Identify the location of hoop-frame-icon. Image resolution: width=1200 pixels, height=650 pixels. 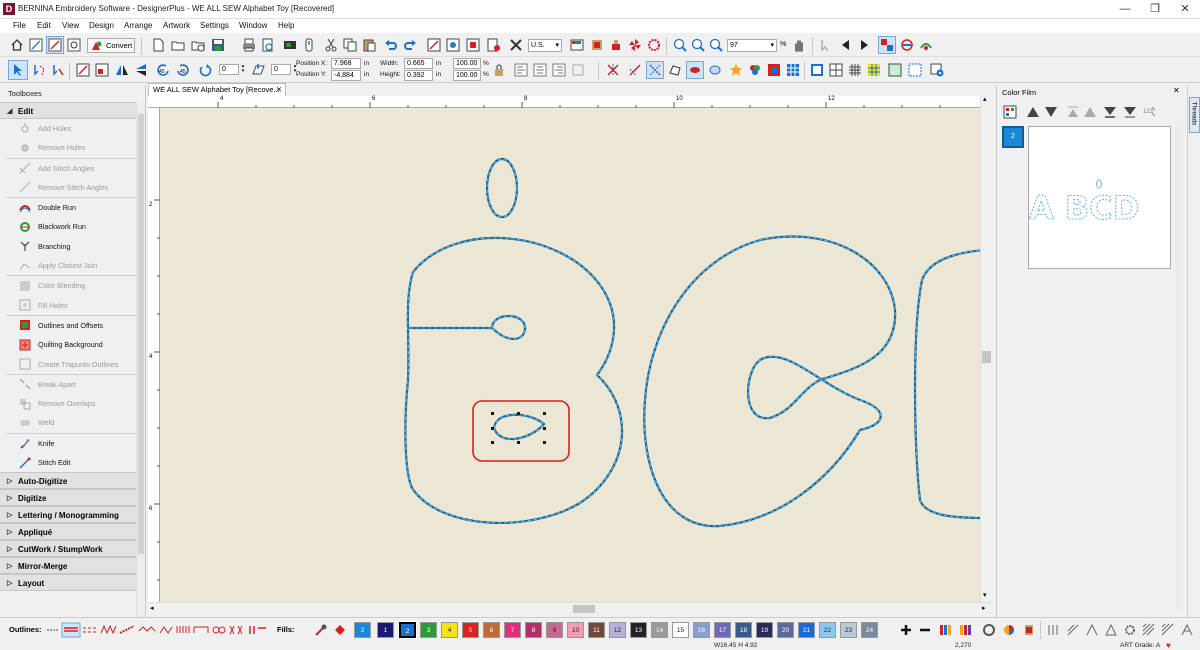
(817, 70).